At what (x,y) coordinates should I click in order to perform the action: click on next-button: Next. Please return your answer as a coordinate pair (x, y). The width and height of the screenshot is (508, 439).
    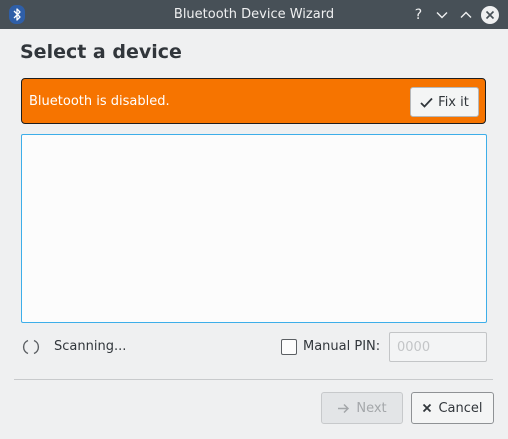
    Looking at the image, I should click on (362, 408).